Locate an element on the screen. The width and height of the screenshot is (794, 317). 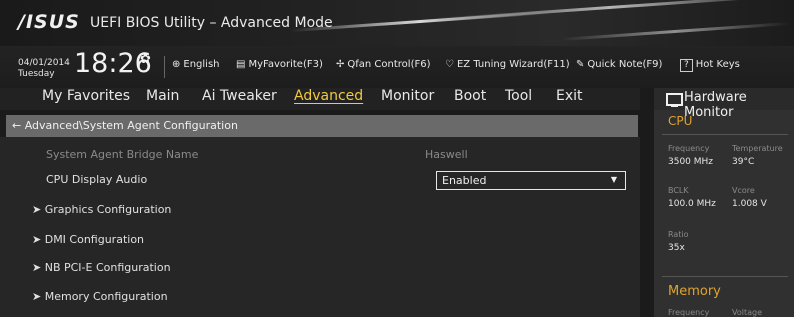
bclk-label: BCLK is located at coordinates (678, 190).